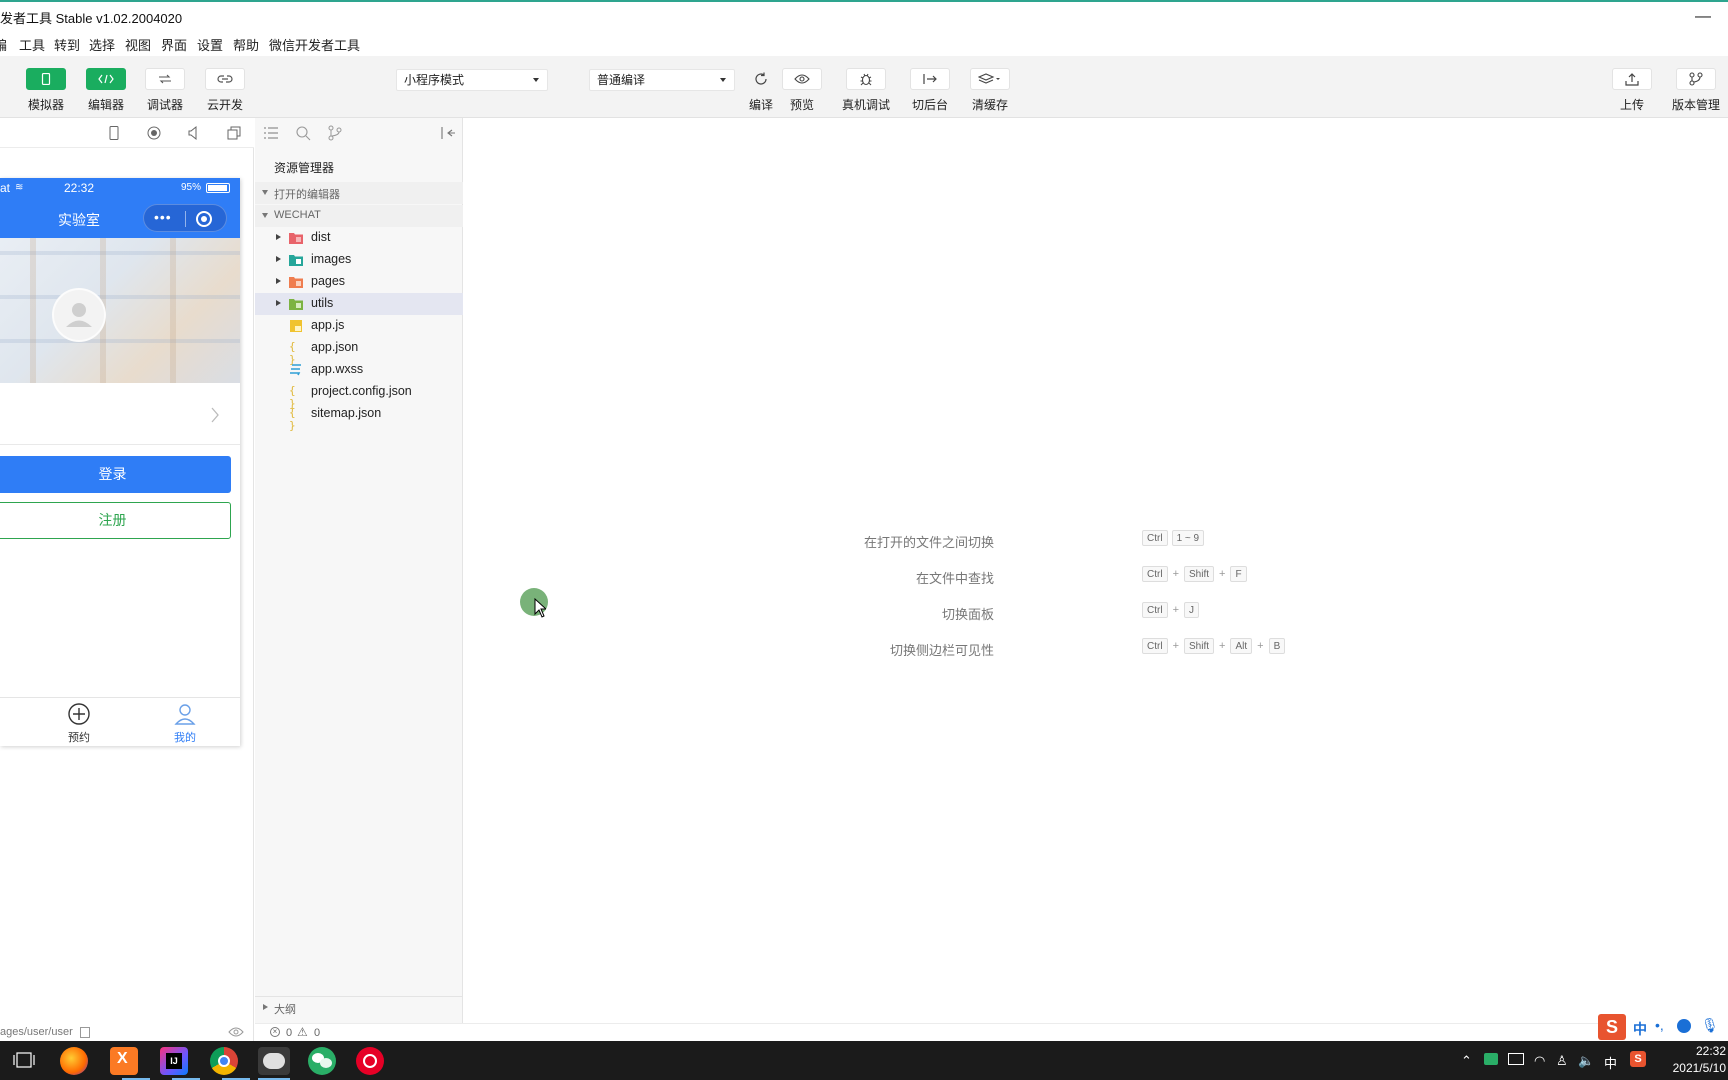  What do you see at coordinates (85, 1032) in the screenshot?
I see `copy-icon` at bounding box center [85, 1032].